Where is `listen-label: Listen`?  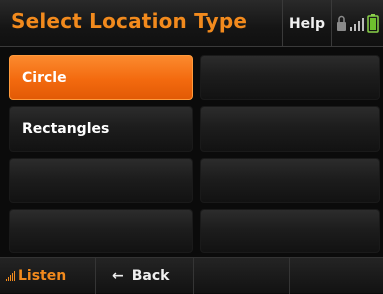
listen-label: Listen is located at coordinates (42, 276).